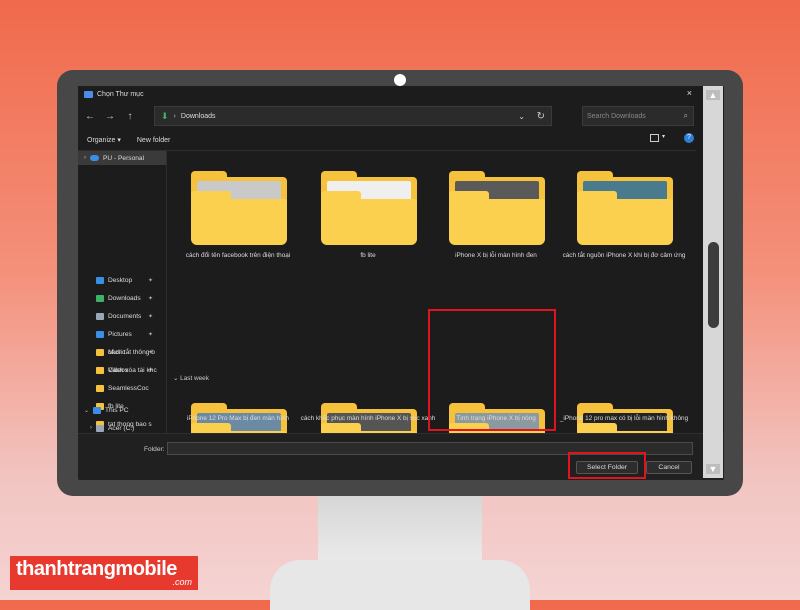 This screenshot has height=610, width=800. I want to click on sidebar-item-label: Acer (C:), so click(121, 428).